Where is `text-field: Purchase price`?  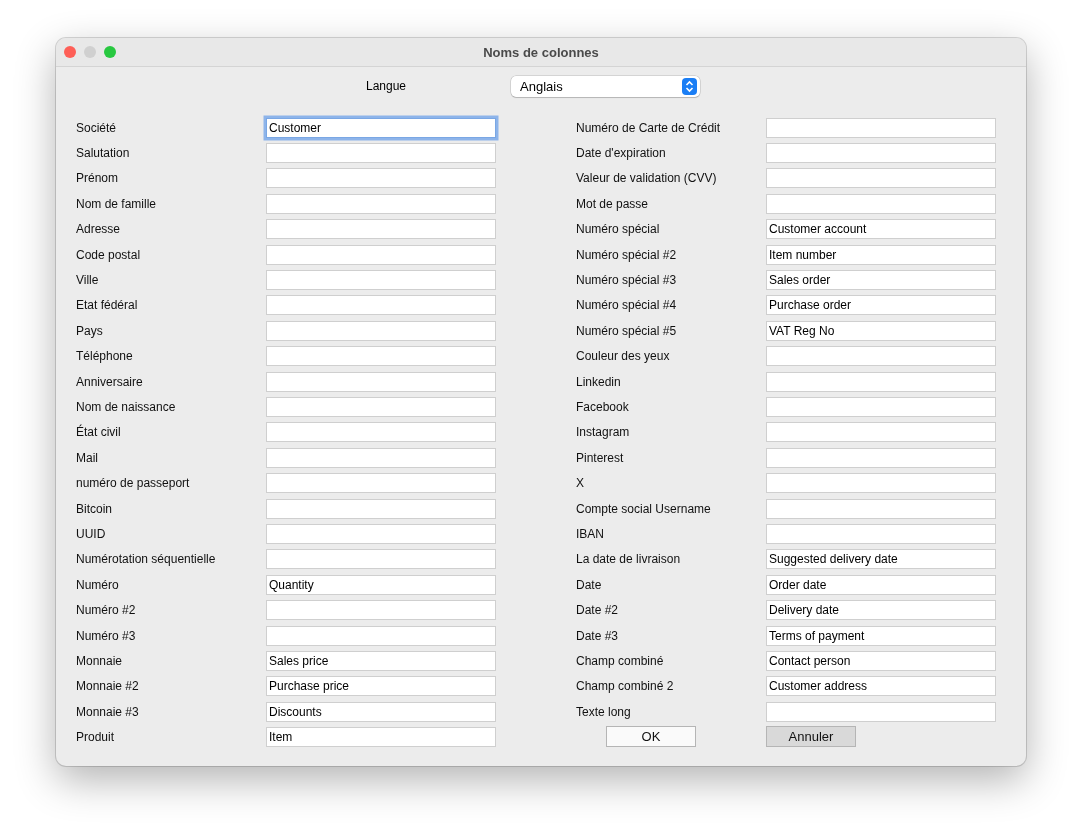
text-field: Purchase price is located at coordinates (381, 686).